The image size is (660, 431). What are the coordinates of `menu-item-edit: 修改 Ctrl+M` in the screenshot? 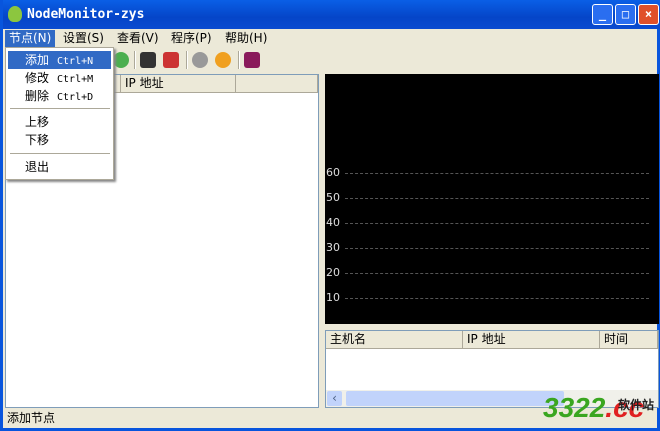 It's located at (59, 78).